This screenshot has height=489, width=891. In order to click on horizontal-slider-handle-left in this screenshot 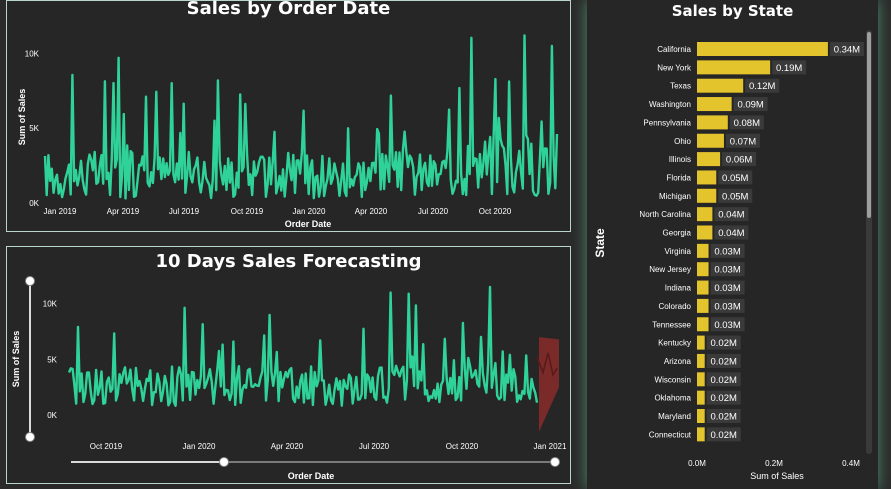, I will do `click(224, 462)`.